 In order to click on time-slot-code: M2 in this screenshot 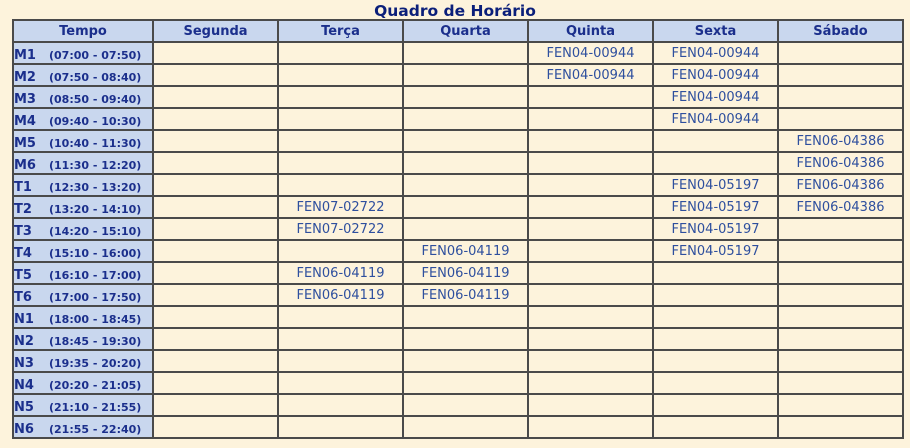, I will do `click(25, 77)`.